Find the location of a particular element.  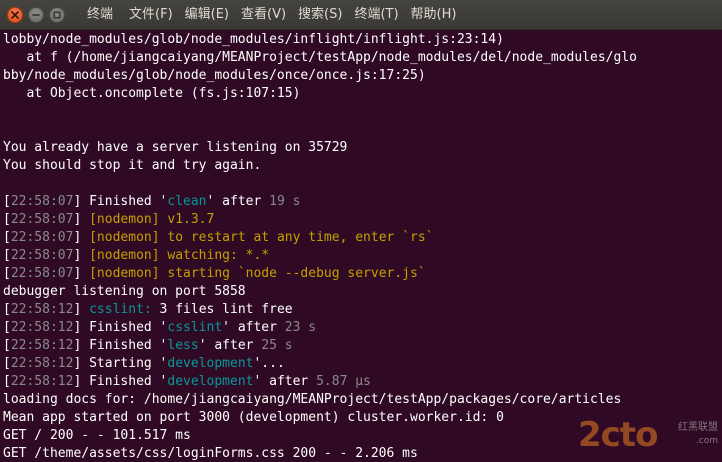

terminal-text-segment: GET / 200 - - 101.517 ms is located at coordinates (97, 435).